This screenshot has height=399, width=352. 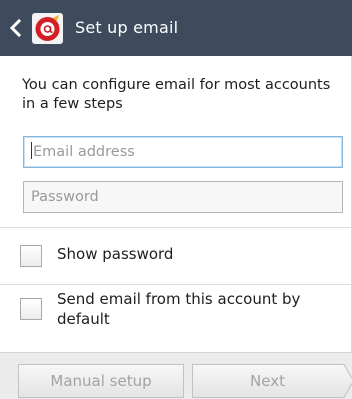 What do you see at coordinates (183, 197) in the screenshot?
I see `password-field: Password` at bounding box center [183, 197].